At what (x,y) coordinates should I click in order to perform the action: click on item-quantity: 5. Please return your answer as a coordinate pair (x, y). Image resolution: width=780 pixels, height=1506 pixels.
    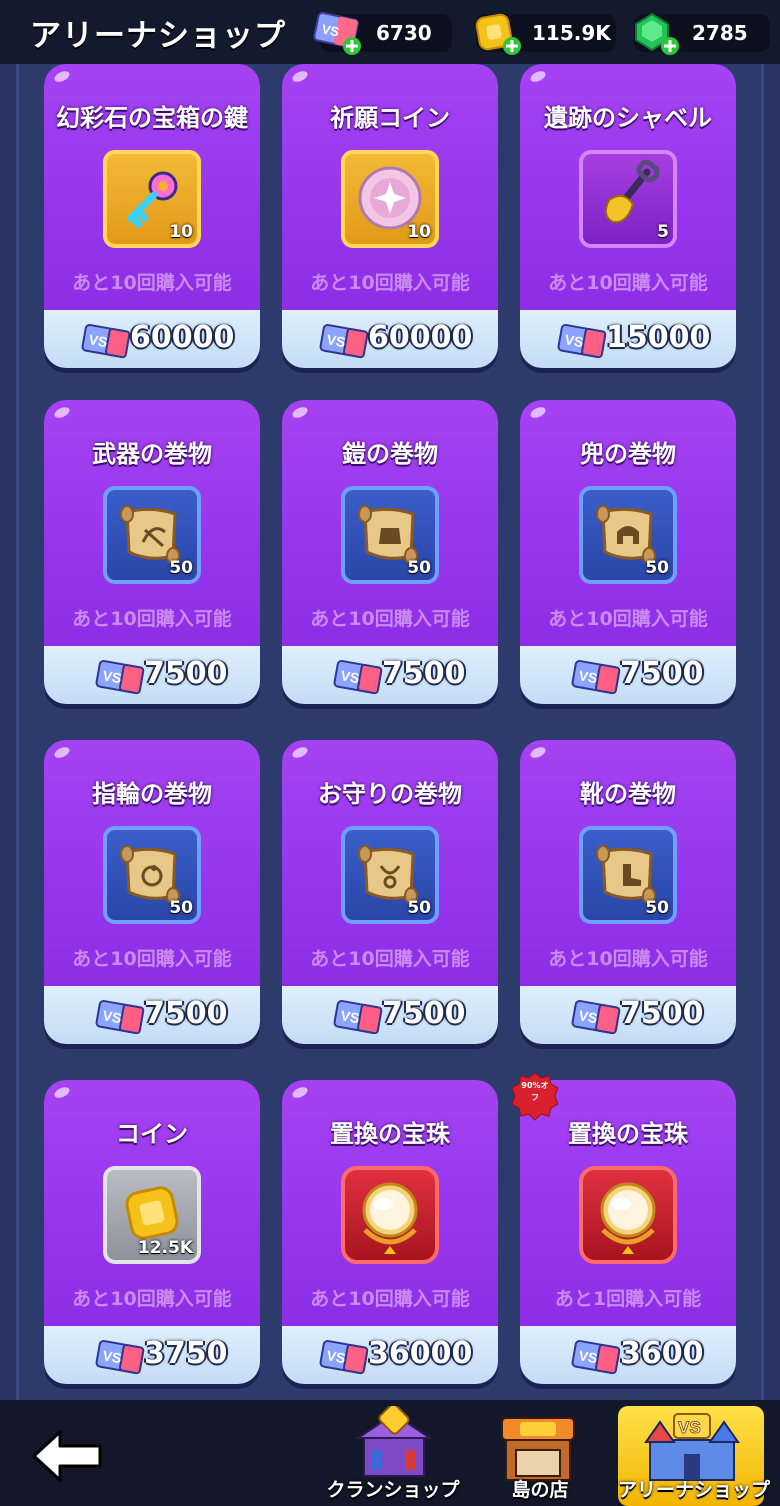
    Looking at the image, I should click on (663, 232).